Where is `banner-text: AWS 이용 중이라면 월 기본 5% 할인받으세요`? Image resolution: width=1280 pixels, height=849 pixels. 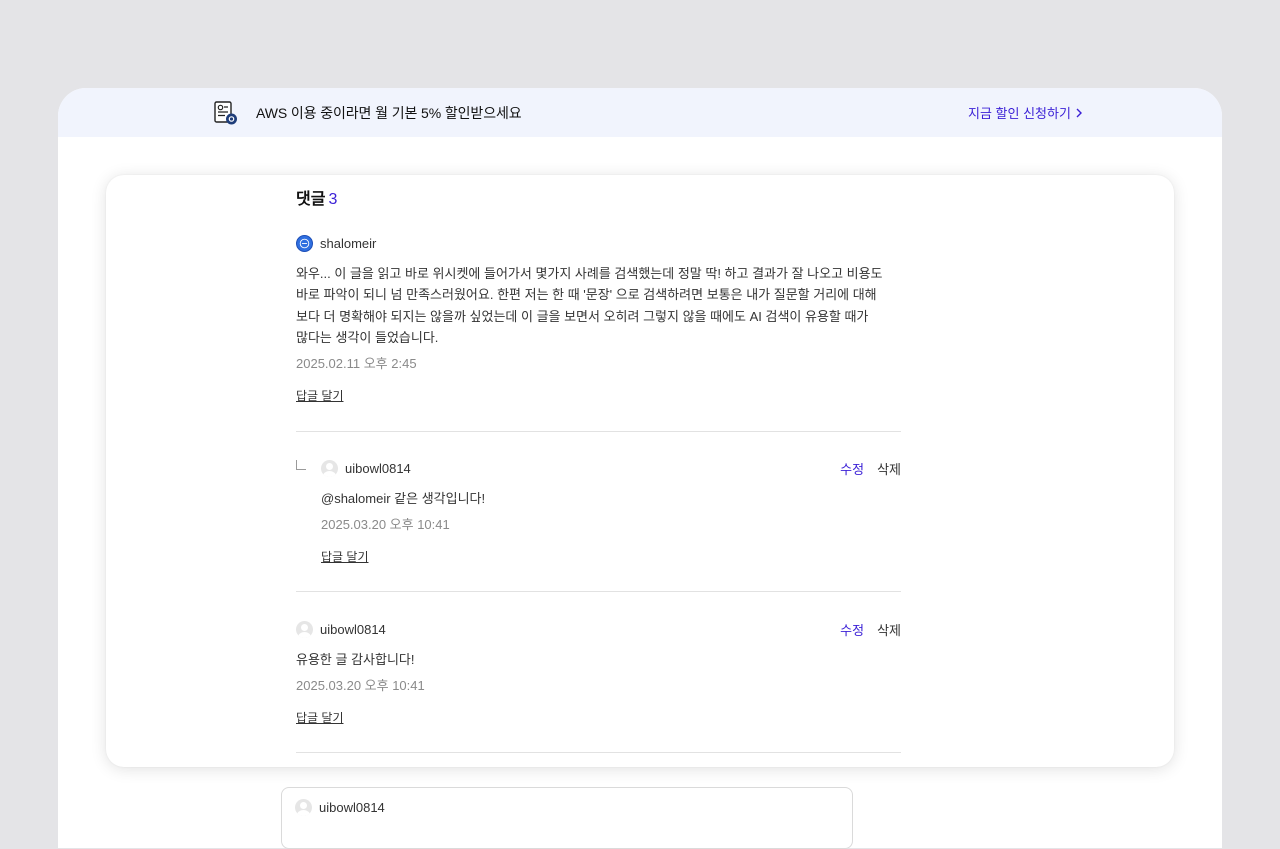 banner-text: AWS 이용 중이라면 월 기본 5% 할인받으세요 is located at coordinates (389, 113).